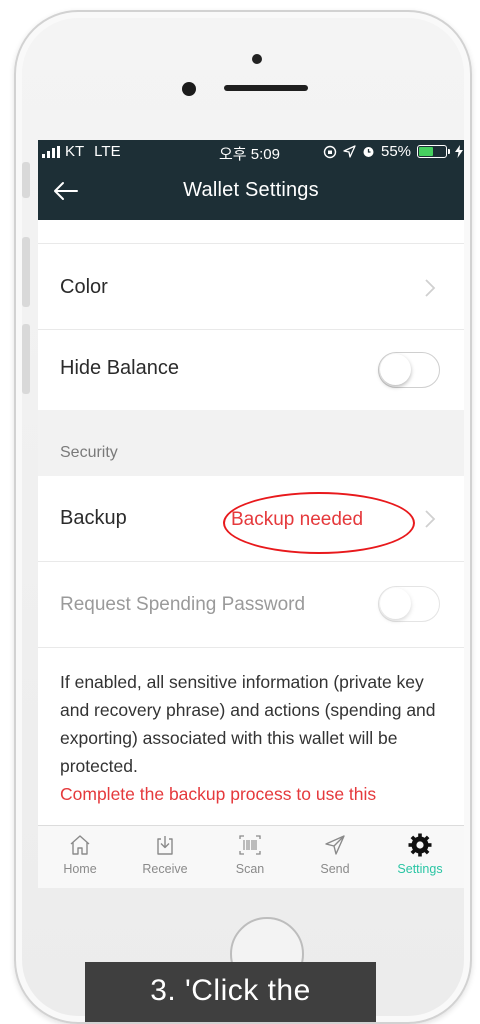  I want to click on home-icon, so click(80, 845).